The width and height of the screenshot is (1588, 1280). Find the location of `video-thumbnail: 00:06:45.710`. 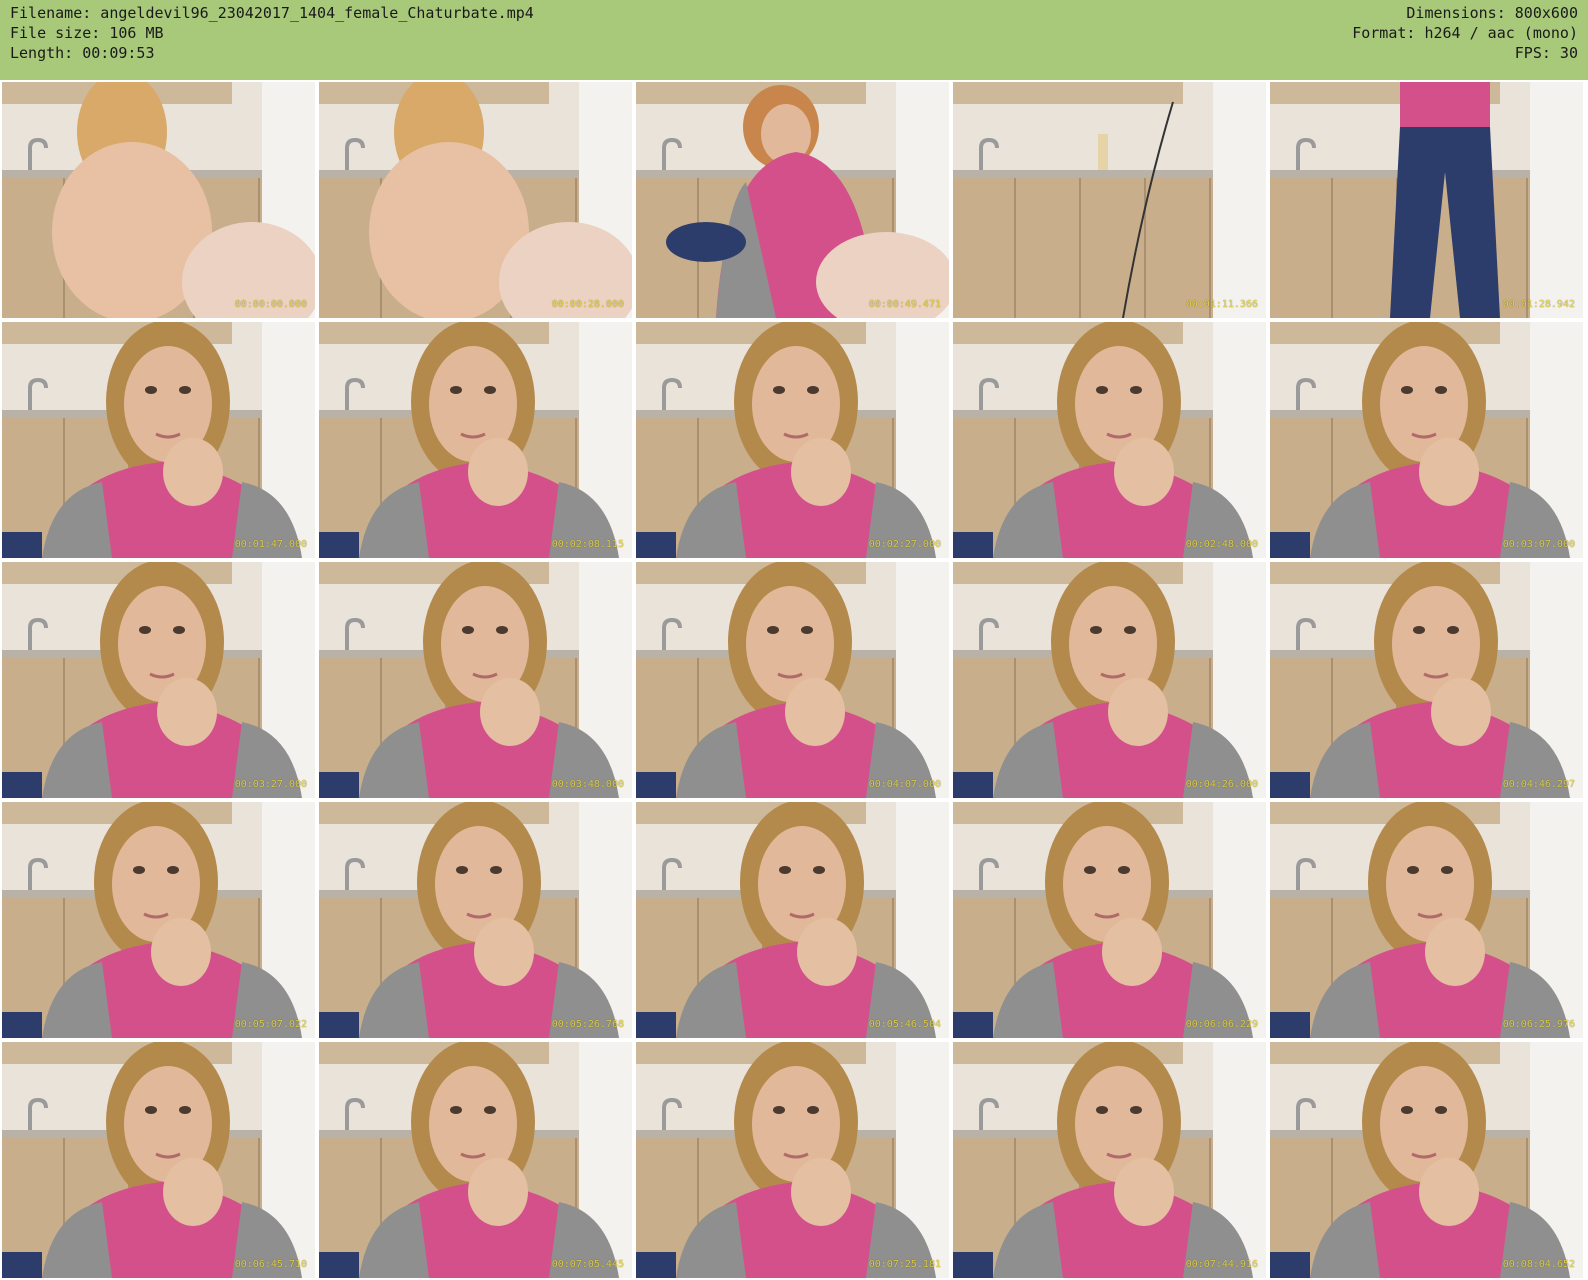

video-thumbnail: 00:06:45.710 is located at coordinates (158, 1160).